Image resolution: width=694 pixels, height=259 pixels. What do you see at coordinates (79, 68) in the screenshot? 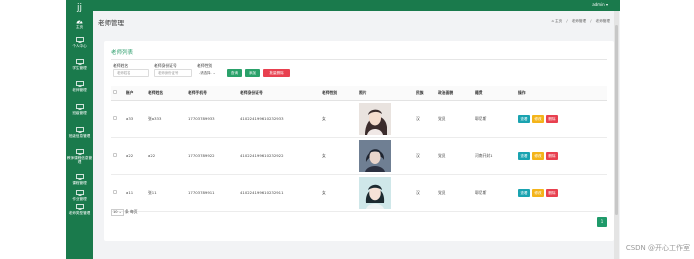
I see `sidebar-item-label: 学生管理` at bounding box center [79, 68].